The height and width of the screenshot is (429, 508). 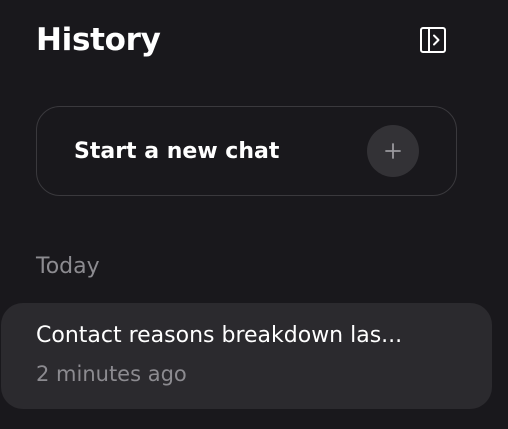 I want to click on plus-icon, so click(x=393, y=151).